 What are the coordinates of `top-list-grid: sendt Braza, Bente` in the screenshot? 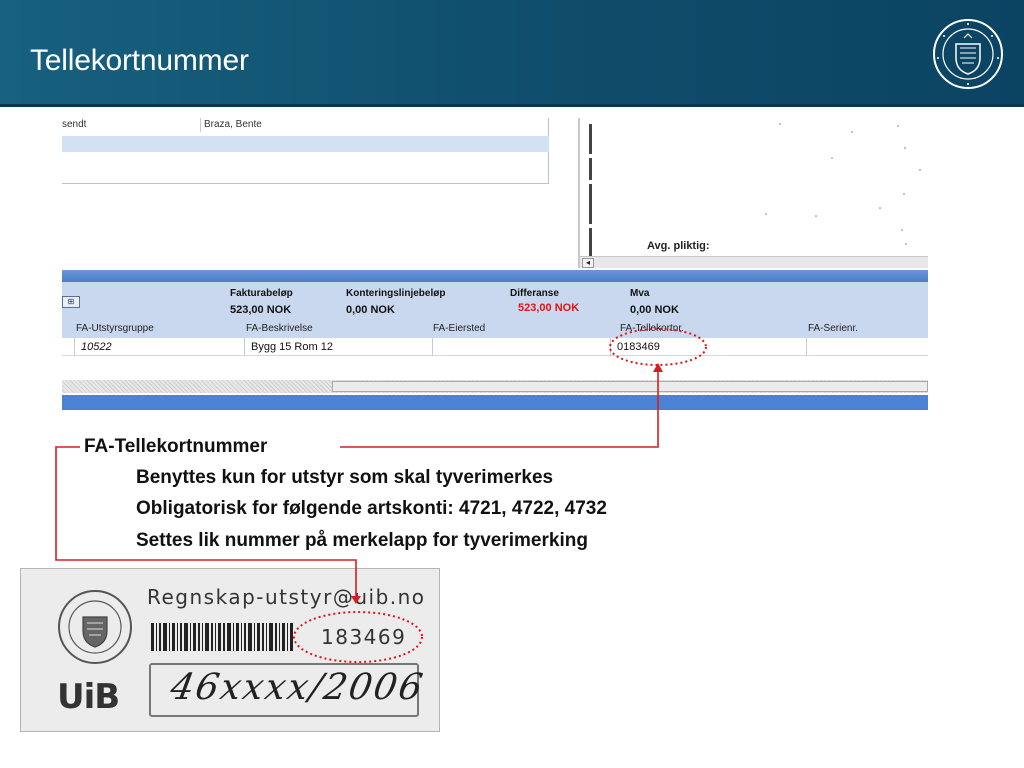 It's located at (305, 151).